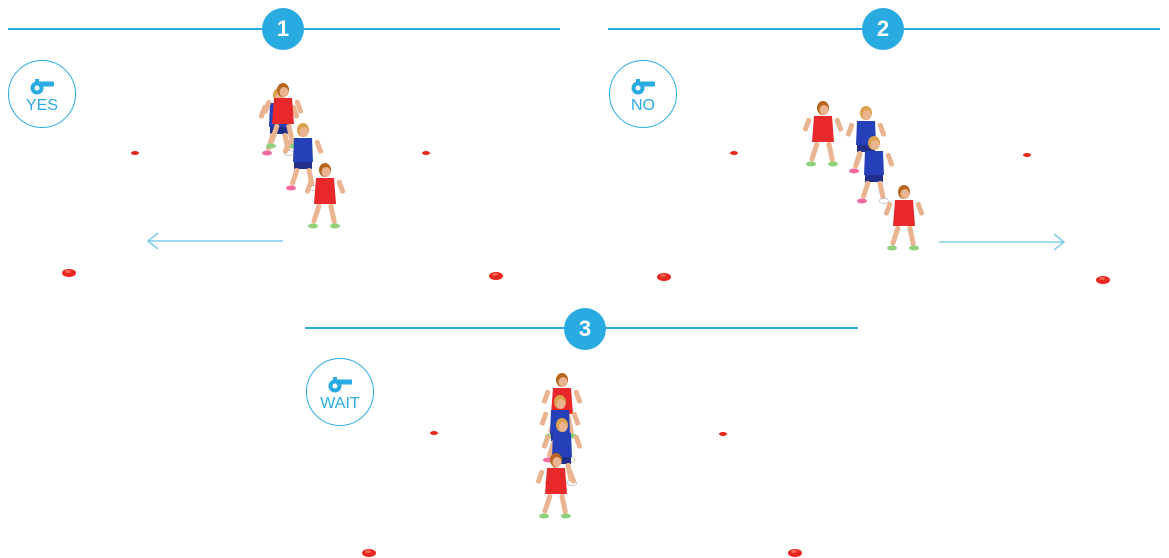 Image resolution: width=1169 pixels, height=558 pixels. I want to click on arrow-right-icon, so click(1002, 242).